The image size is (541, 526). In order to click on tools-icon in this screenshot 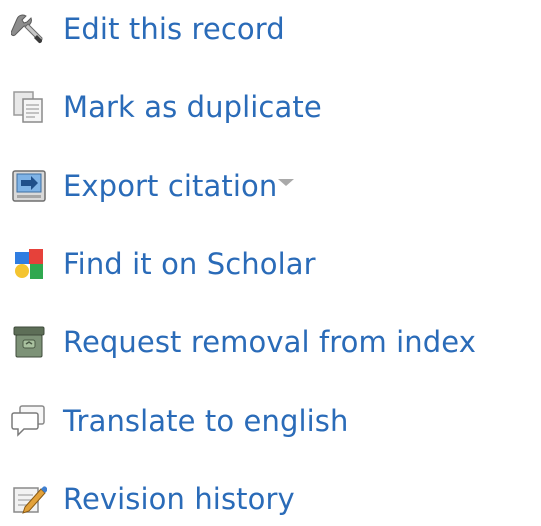, I will do `click(29, 29)`.